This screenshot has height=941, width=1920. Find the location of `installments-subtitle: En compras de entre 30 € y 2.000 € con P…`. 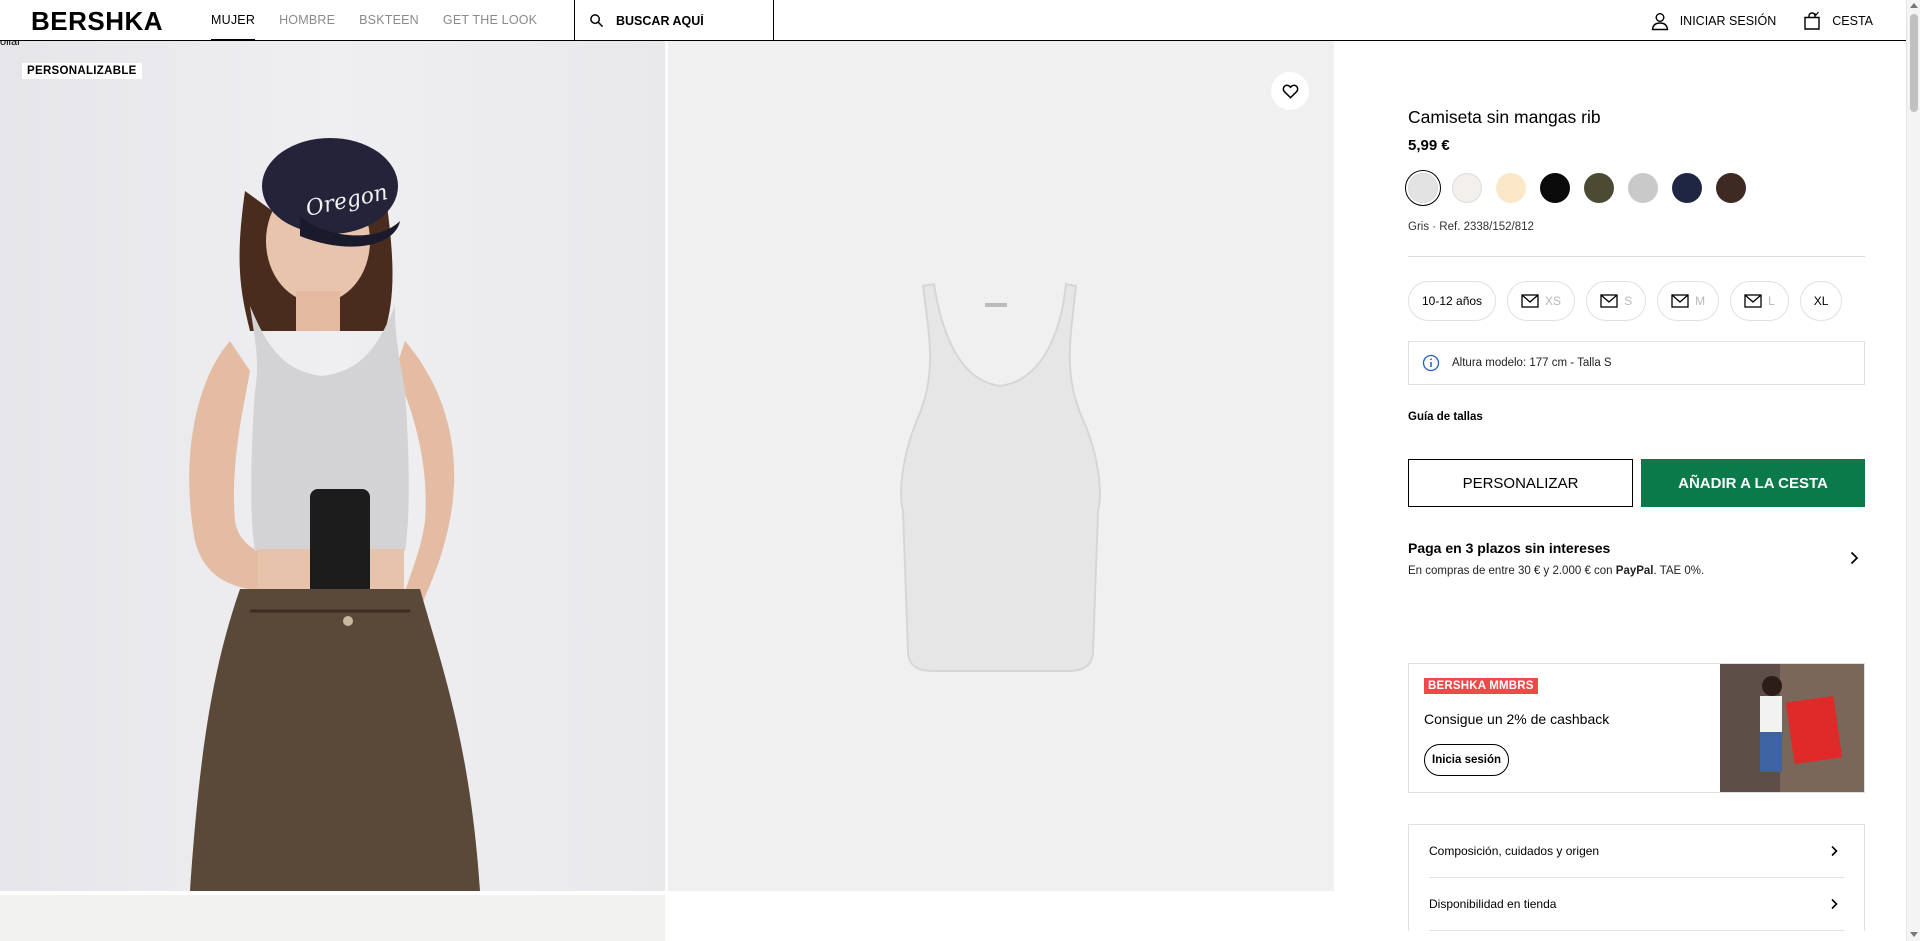

installments-subtitle: En compras de entre 30 € y 2.000 € con P… is located at coordinates (1556, 571).